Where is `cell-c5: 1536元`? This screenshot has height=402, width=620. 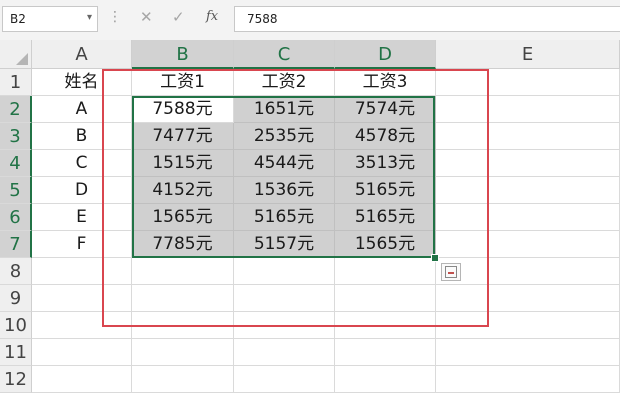
cell-c5: 1536元 is located at coordinates (284, 190).